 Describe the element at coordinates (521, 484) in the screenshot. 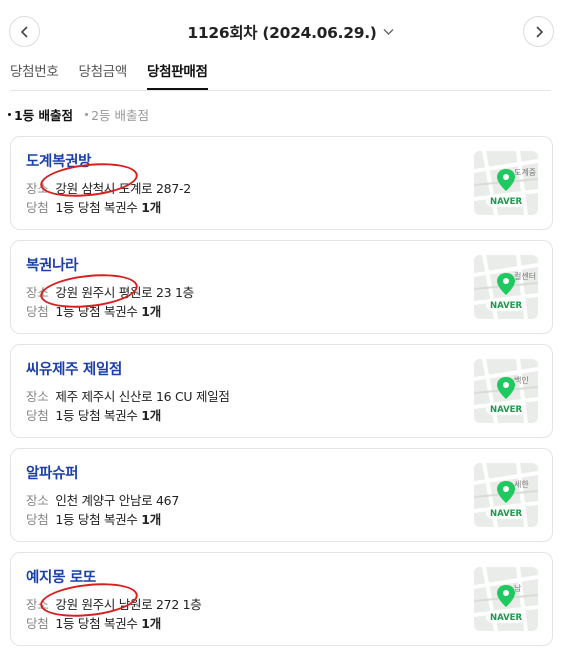

I see `map-place-text: 세한` at that location.